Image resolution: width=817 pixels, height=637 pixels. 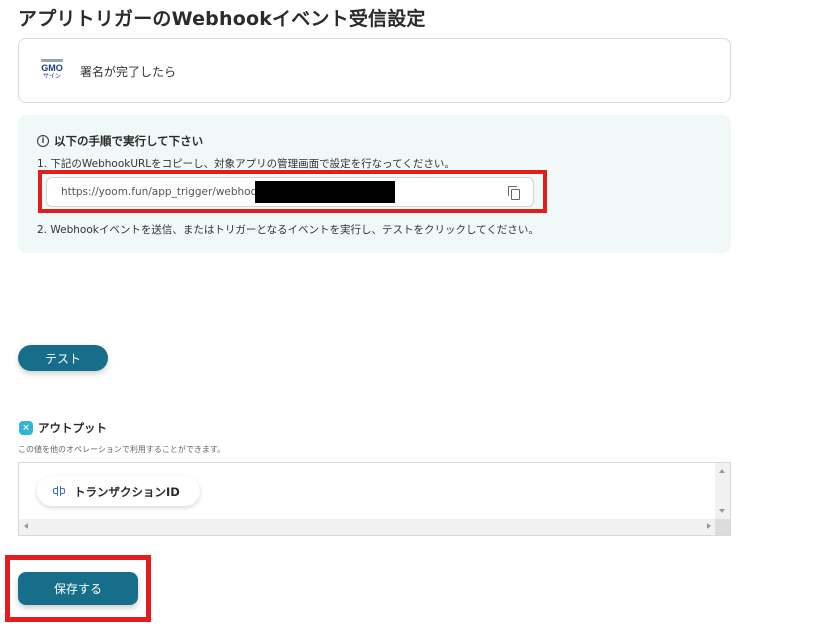 What do you see at coordinates (374, 499) in the screenshot?
I see `output-box: トランザクションID` at bounding box center [374, 499].